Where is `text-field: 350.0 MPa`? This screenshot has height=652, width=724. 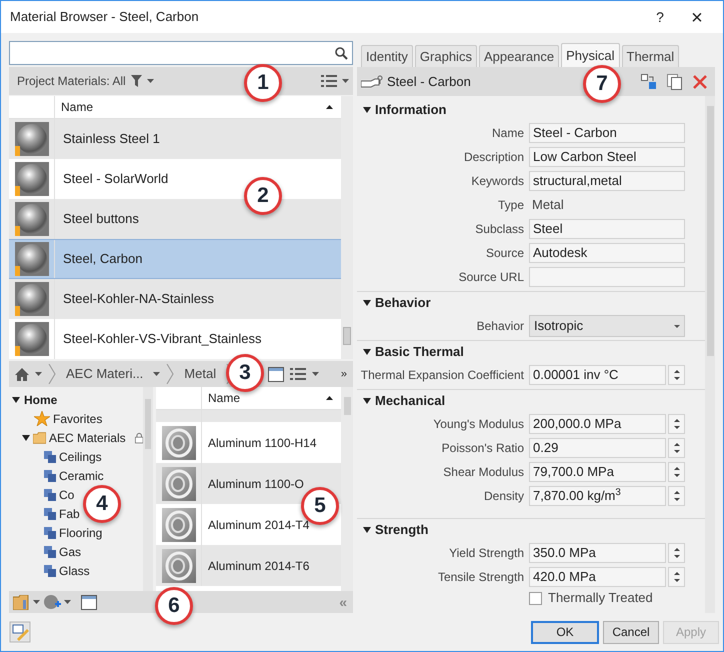
text-field: 350.0 MPa is located at coordinates (597, 553).